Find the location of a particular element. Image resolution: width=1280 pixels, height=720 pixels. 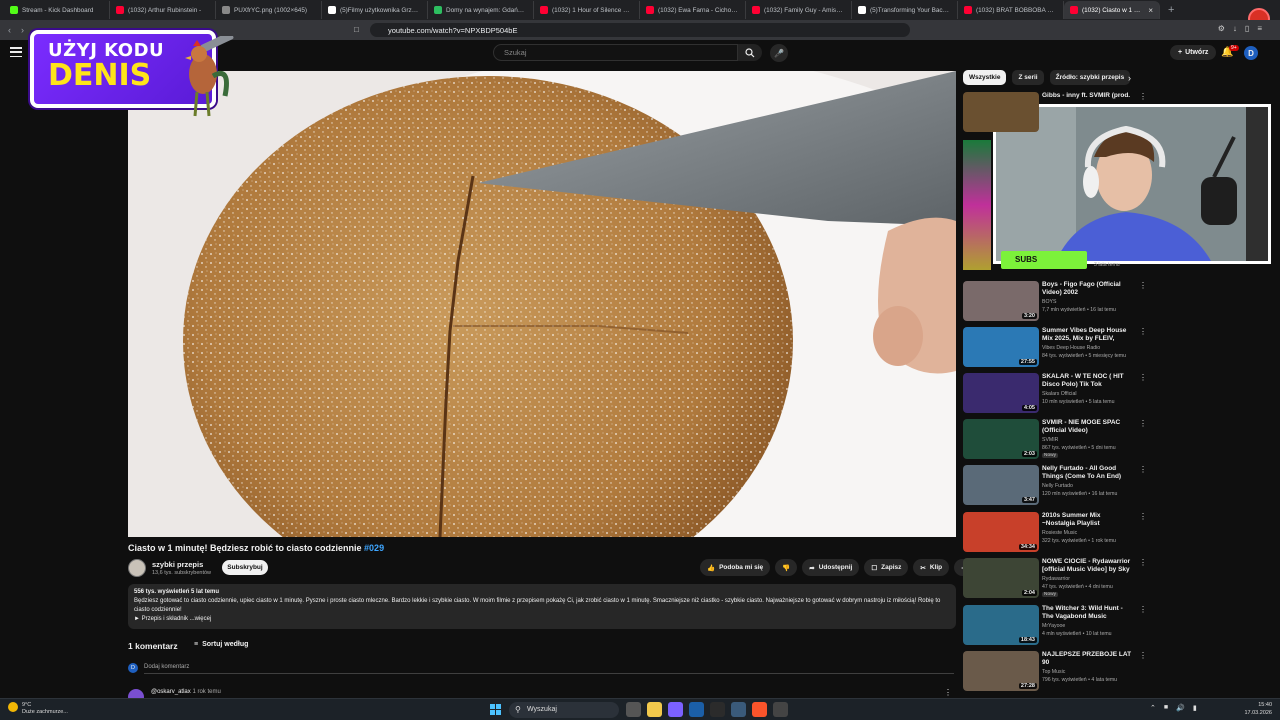

new-tab-icon: + is located at coordinates (1171, 10).